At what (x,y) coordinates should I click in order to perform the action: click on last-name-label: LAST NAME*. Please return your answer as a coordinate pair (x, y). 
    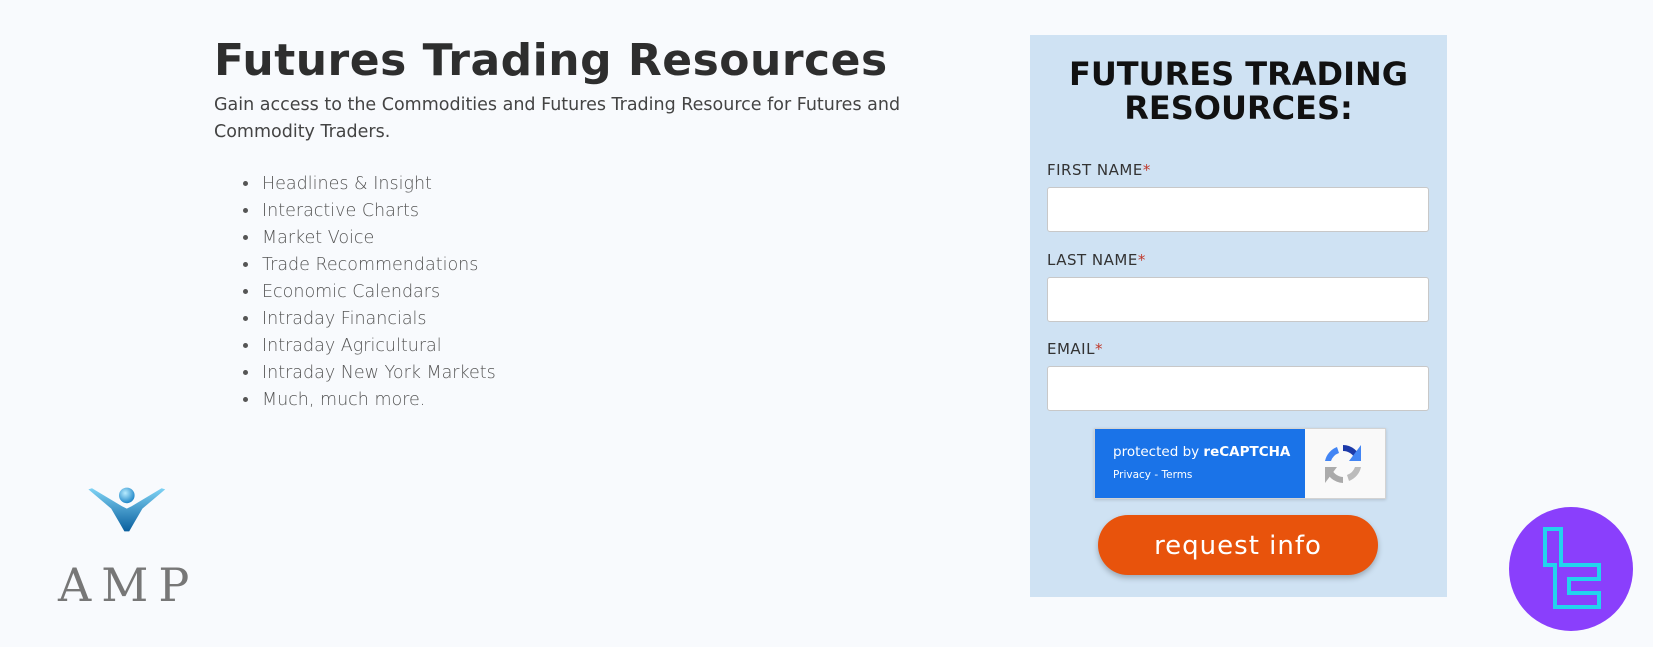
    Looking at the image, I should click on (1096, 260).